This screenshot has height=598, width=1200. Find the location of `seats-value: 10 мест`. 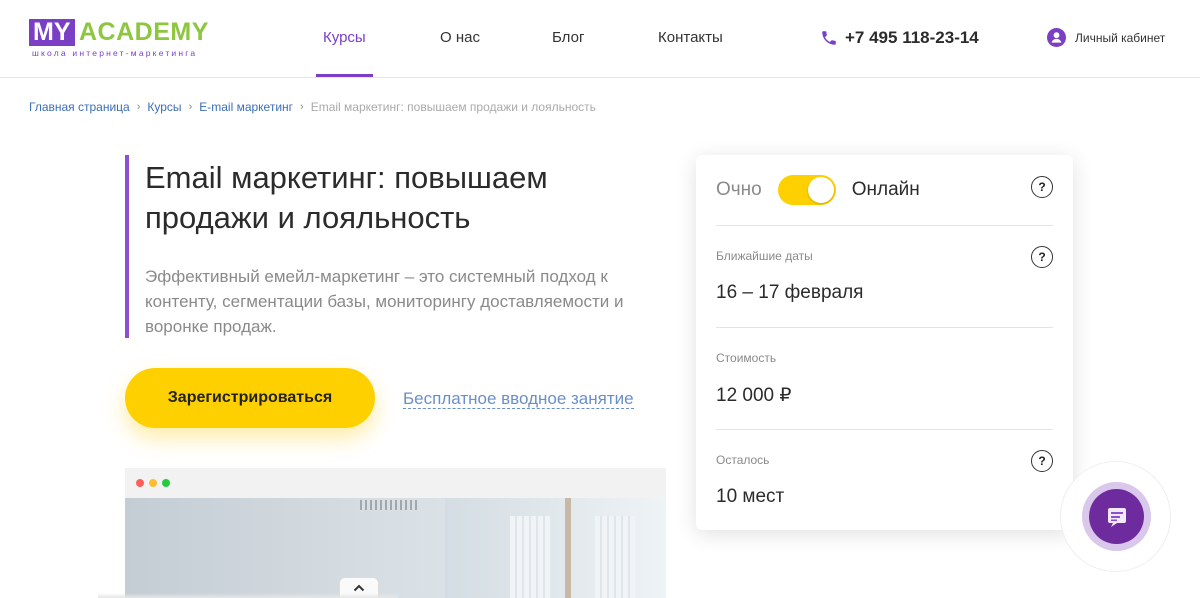

seats-value: 10 мест is located at coordinates (750, 496).